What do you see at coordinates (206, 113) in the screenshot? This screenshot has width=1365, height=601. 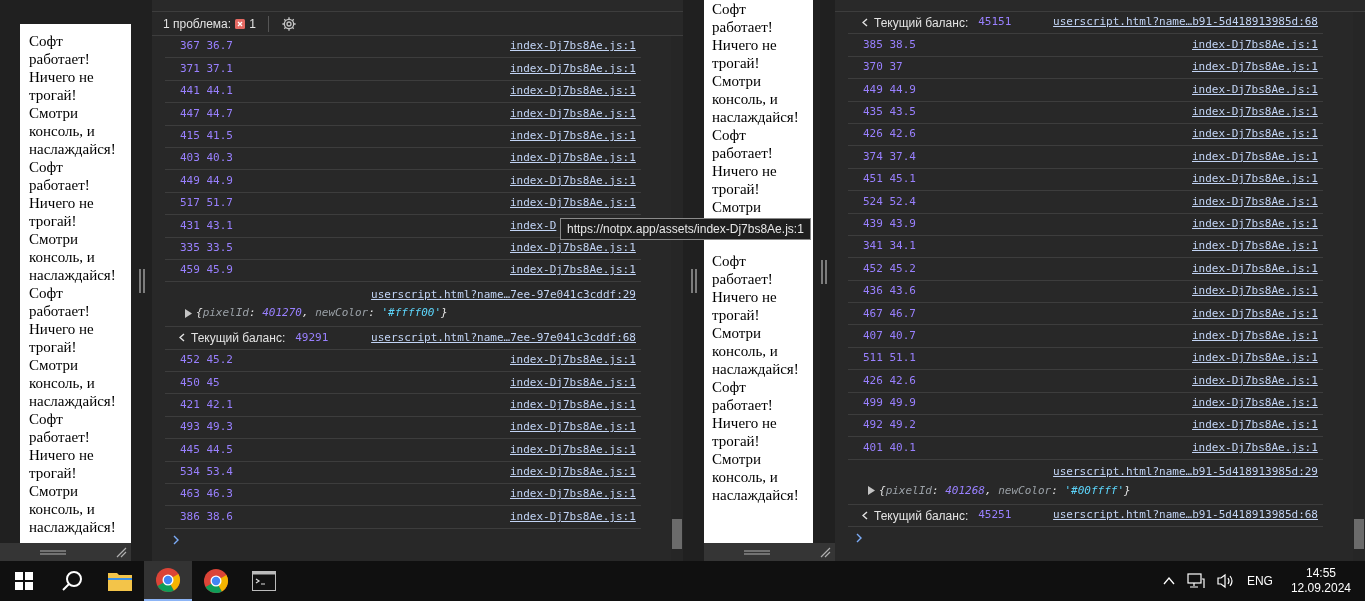 I see `log-value: 447 44.7` at bounding box center [206, 113].